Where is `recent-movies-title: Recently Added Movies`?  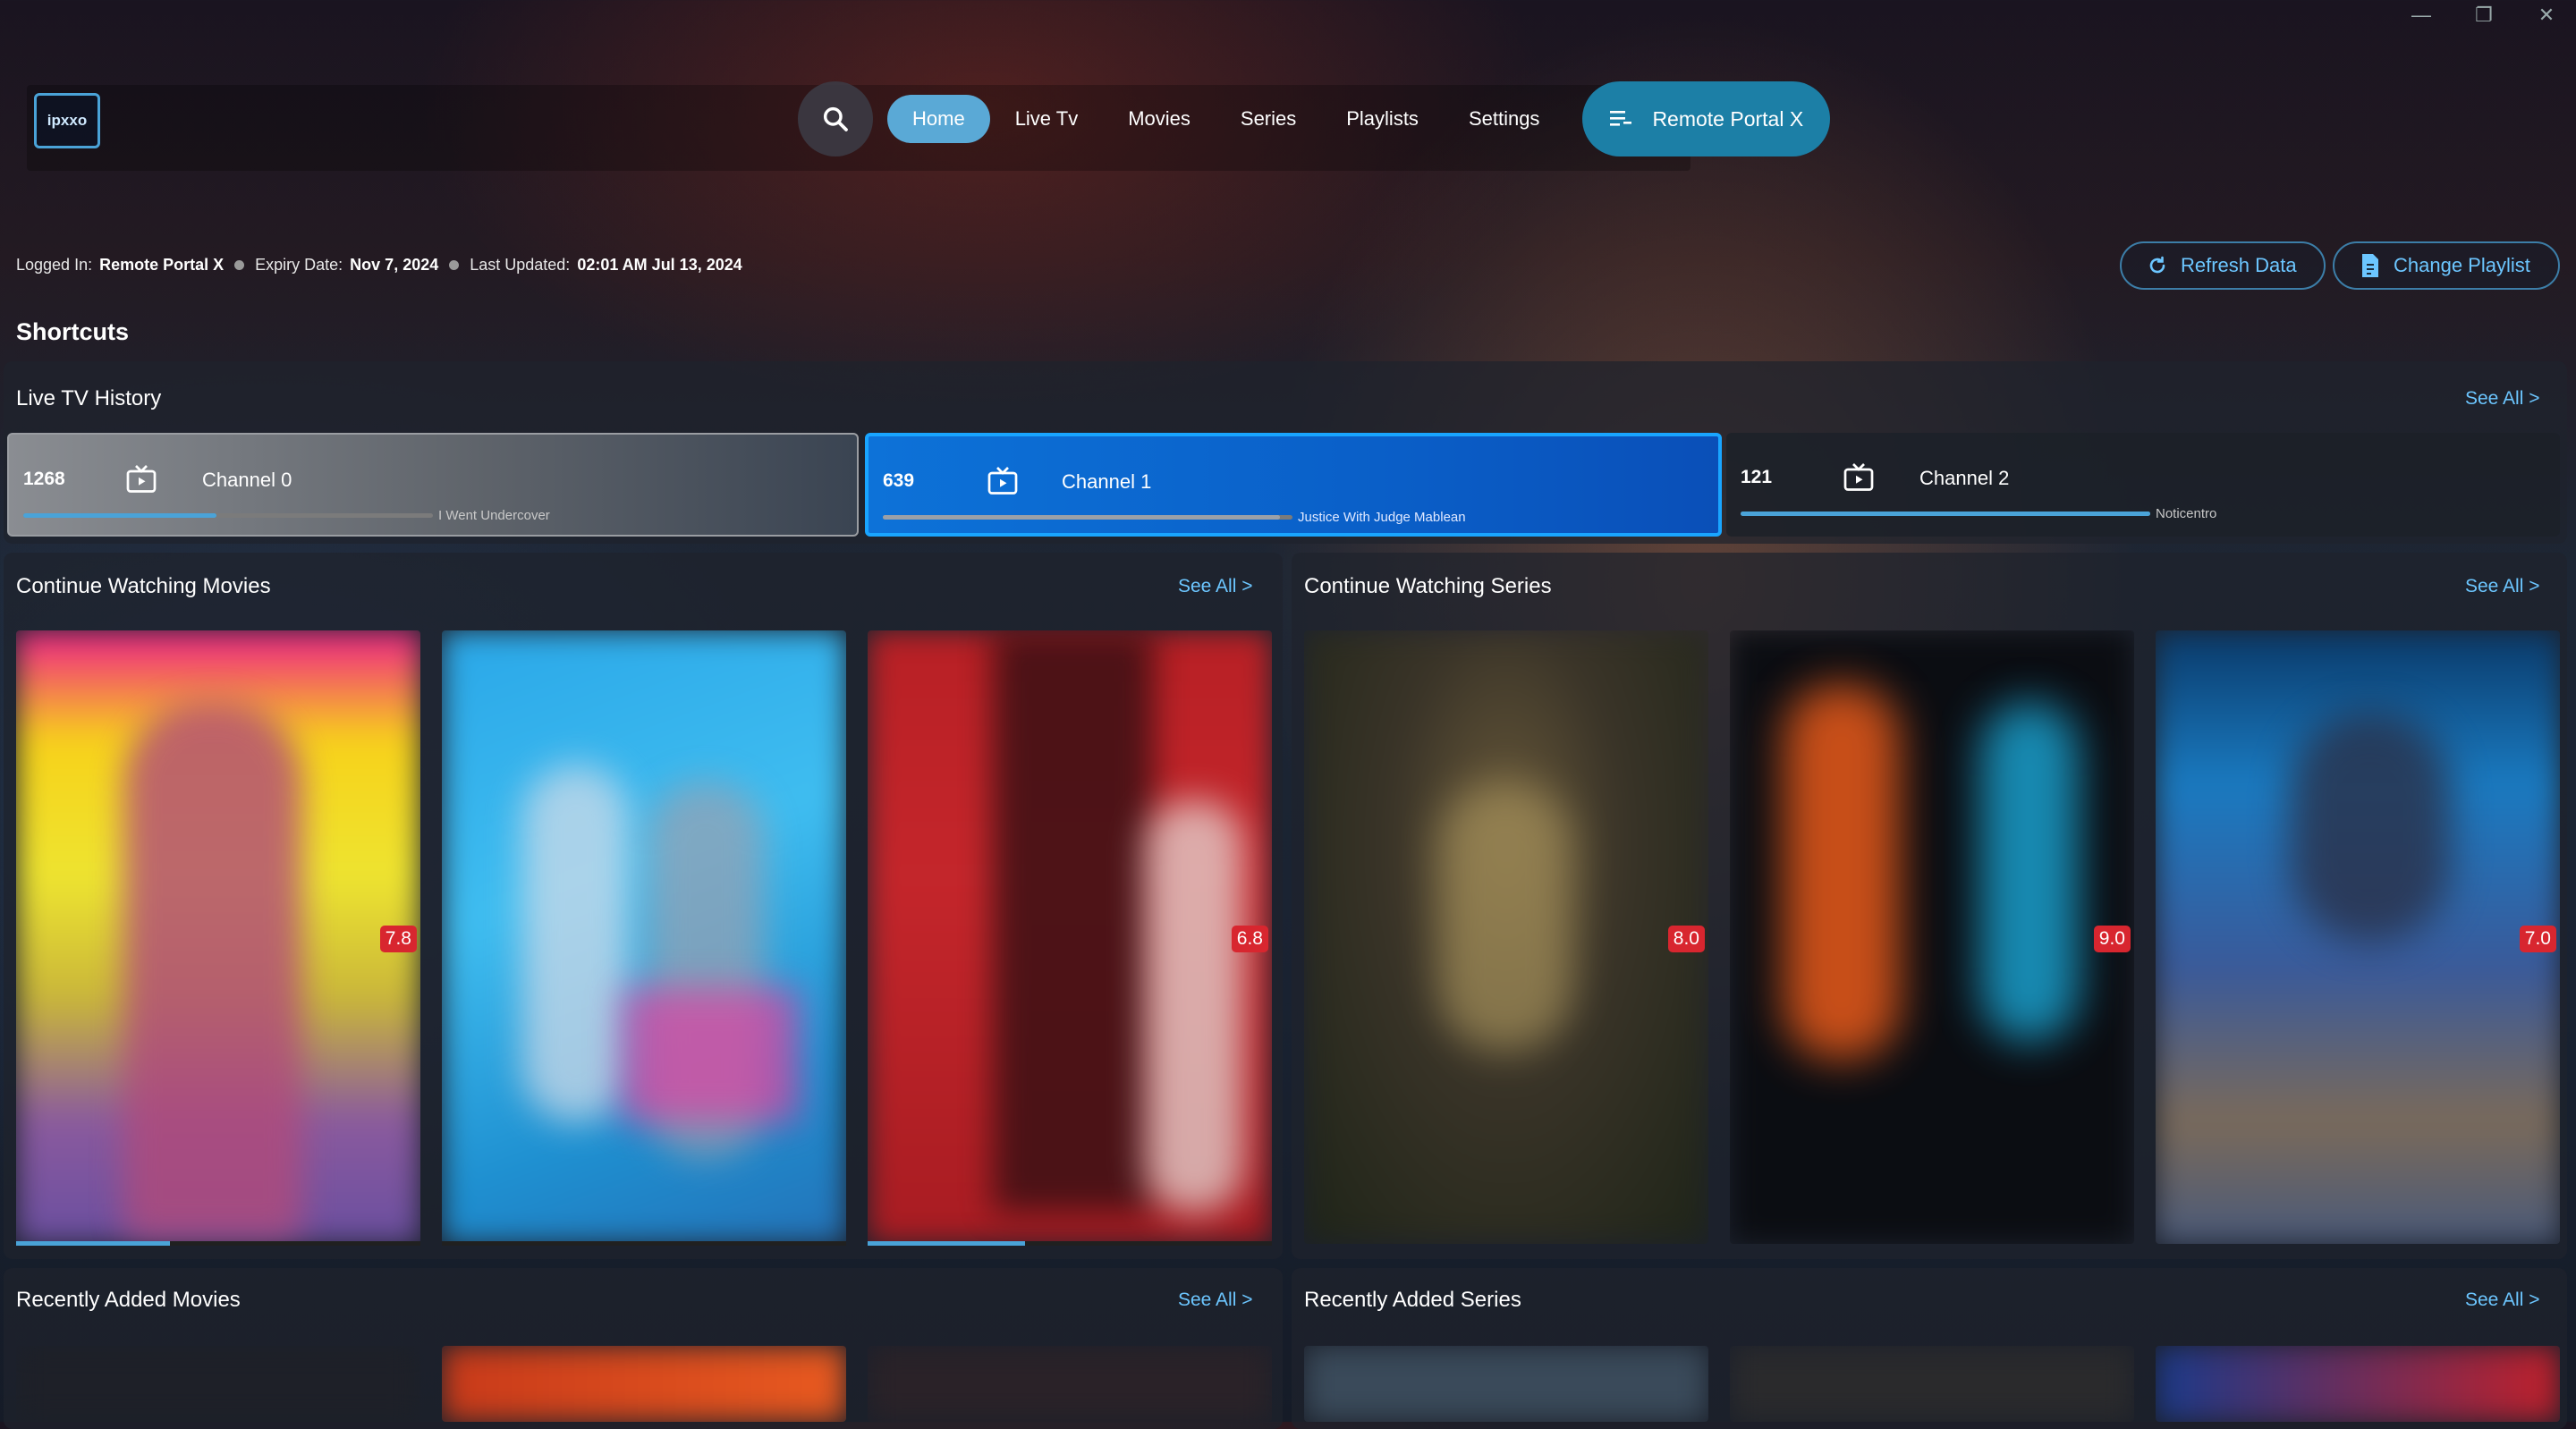
recent-movies-title: Recently Added Movies is located at coordinates (128, 1300).